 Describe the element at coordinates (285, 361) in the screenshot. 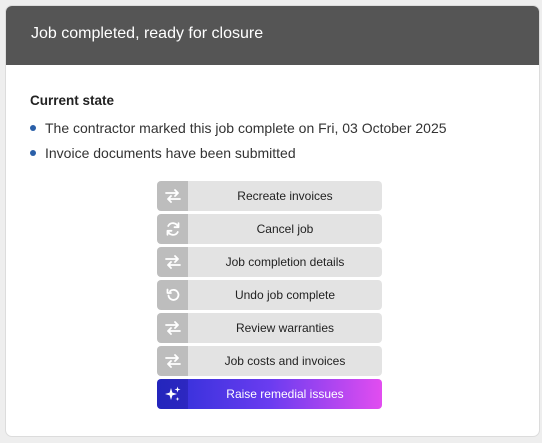

I see `button-label: Job costs and invoices` at that location.